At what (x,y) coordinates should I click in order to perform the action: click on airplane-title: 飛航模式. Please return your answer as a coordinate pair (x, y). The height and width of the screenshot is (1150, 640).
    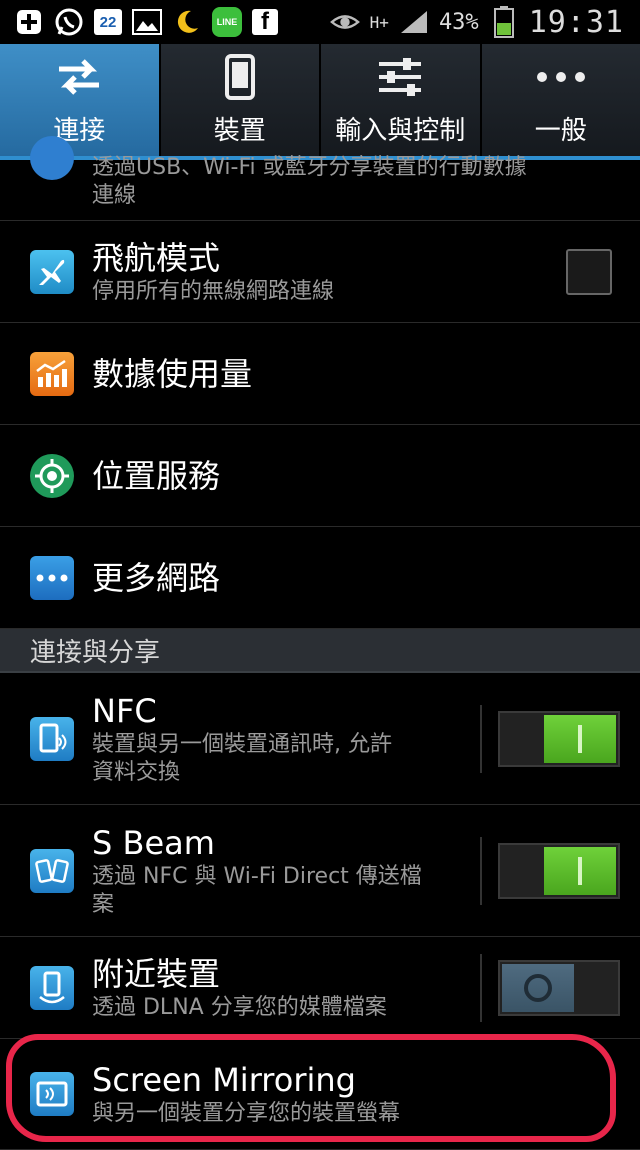
    Looking at the image, I should click on (286, 258).